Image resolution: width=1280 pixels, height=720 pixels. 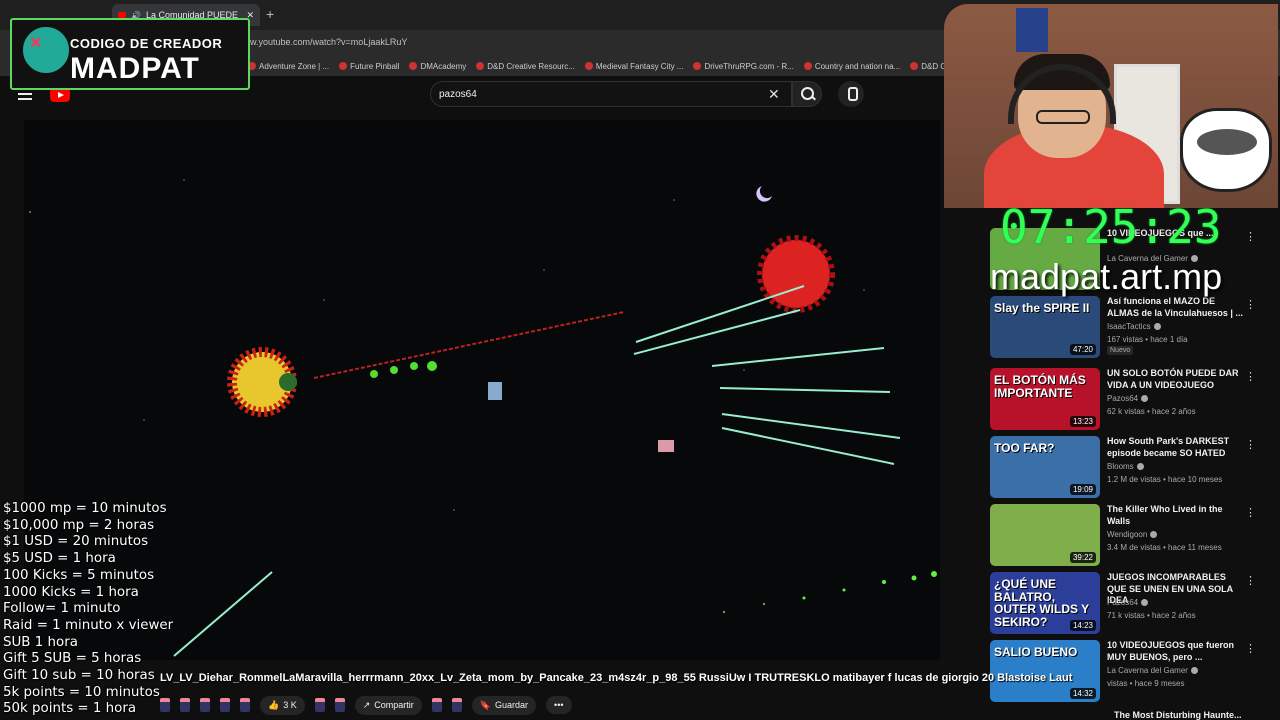 I want to click on creator-code-badge: CODIGO DE CREADOR MADPAT, so click(x=130, y=54).